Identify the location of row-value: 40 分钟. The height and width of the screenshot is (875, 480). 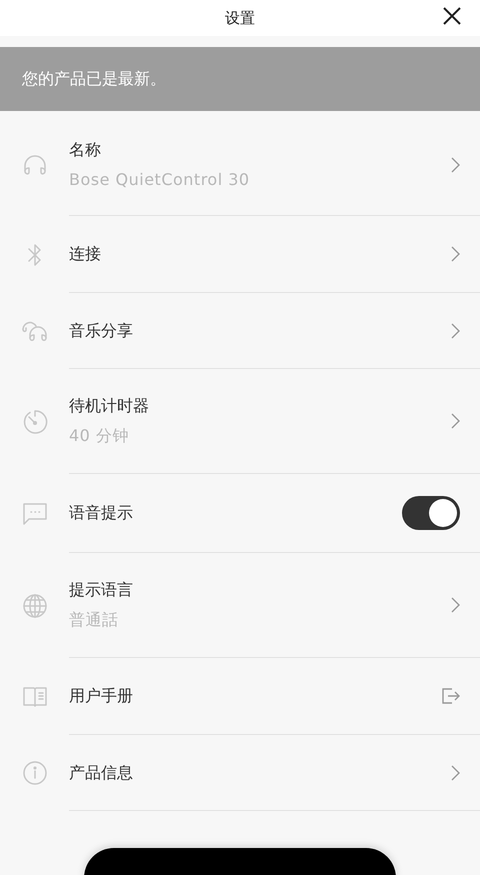
(99, 436).